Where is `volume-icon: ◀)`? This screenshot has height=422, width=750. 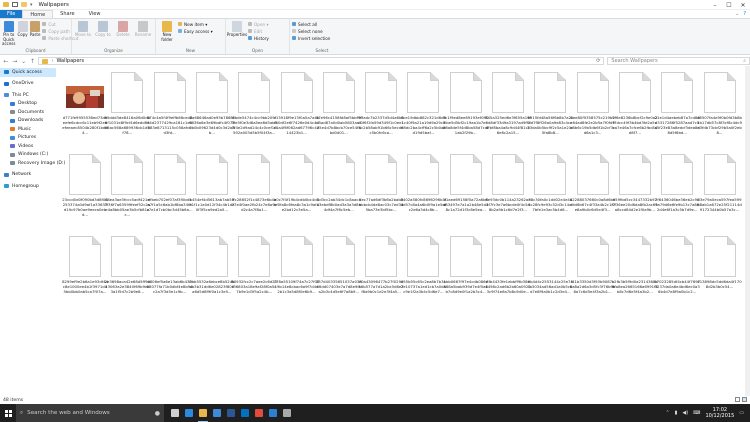 volume-icon: ◀) is located at coordinates (685, 413).